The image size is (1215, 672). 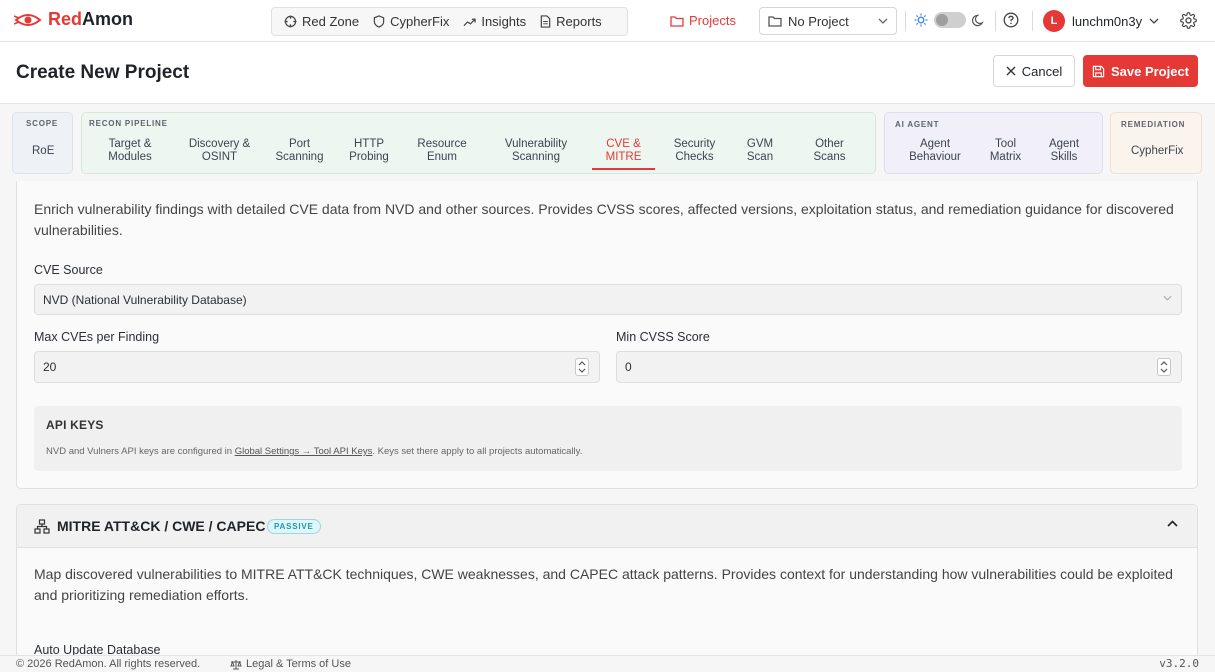 I want to click on tab-label-line: Other, so click(x=829, y=144).